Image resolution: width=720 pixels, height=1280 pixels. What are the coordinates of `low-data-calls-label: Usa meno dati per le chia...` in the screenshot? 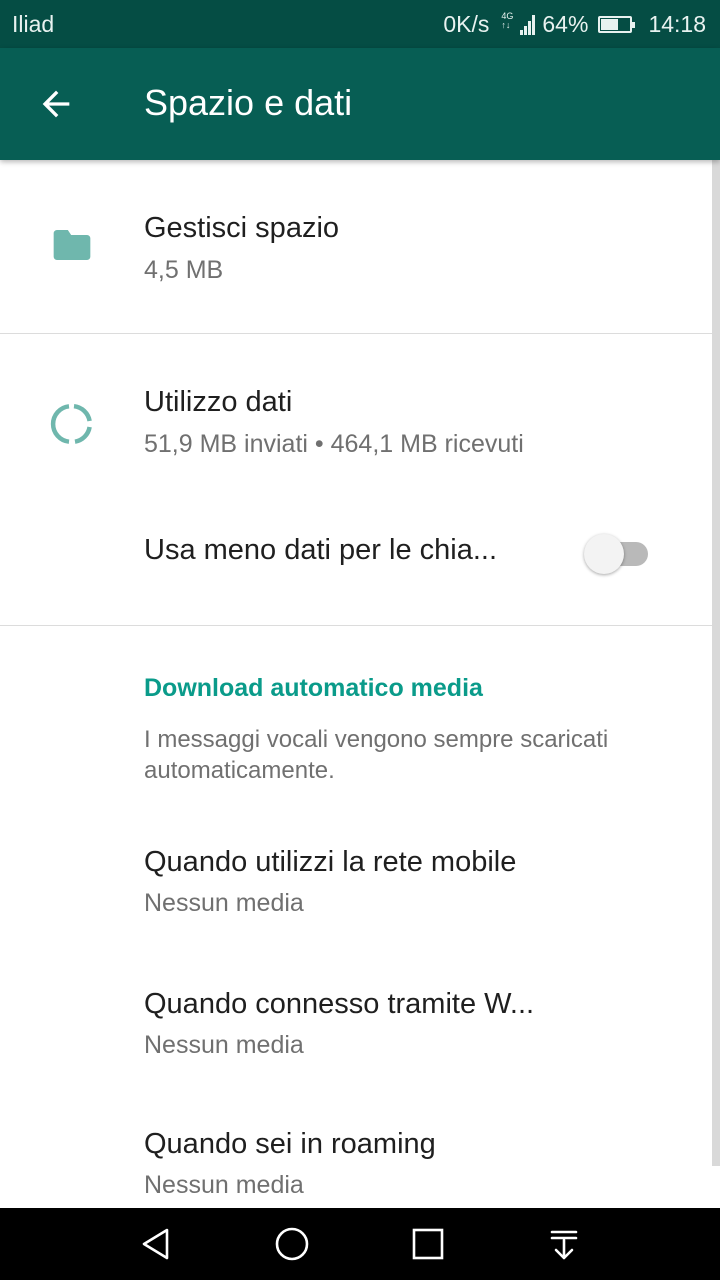 It's located at (321, 550).